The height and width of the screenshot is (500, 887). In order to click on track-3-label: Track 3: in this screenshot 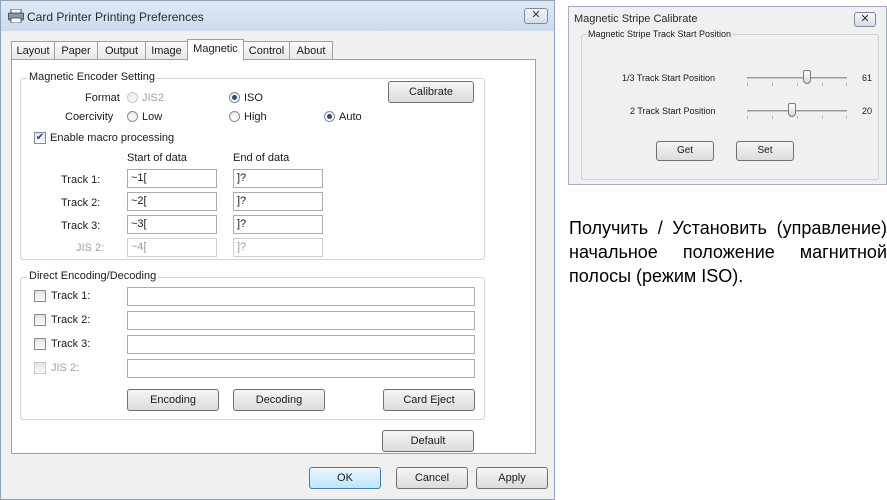, I will do `click(81, 226)`.